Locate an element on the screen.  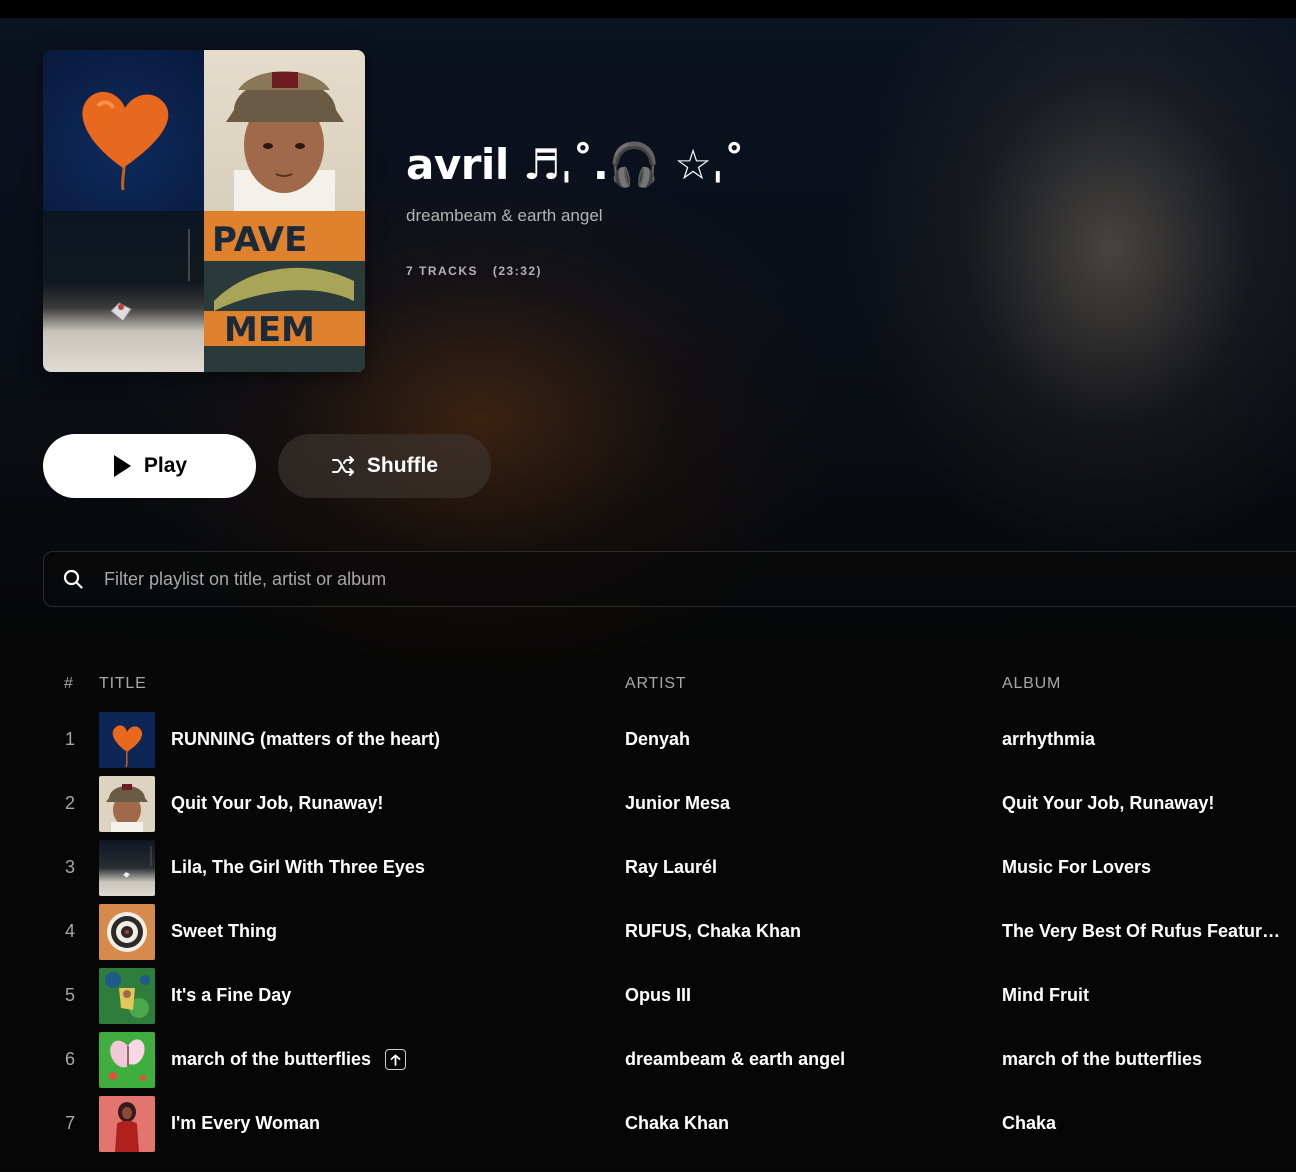
shuffle-button: Shuffle is located at coordinates (384, 466).